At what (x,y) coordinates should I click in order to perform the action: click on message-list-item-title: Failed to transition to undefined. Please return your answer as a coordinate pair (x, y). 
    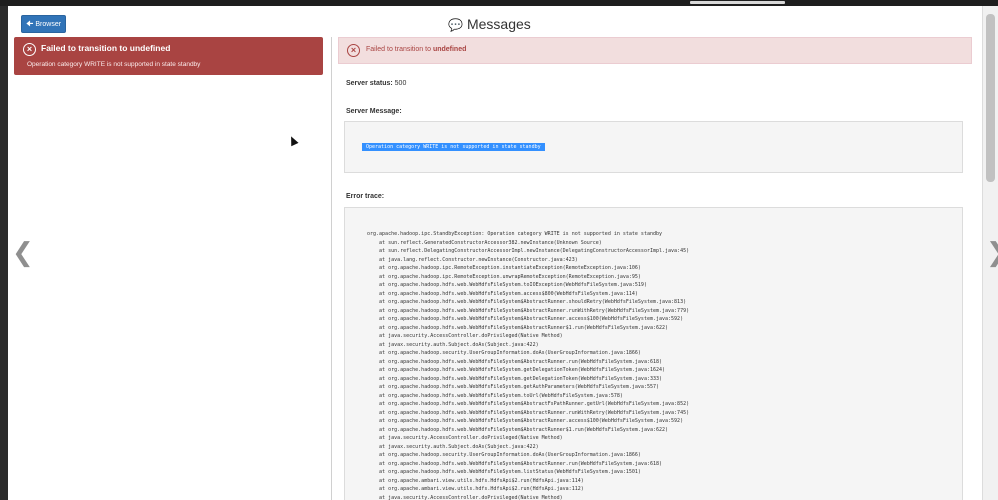
    Looking at the image, I should click on (105, 48).